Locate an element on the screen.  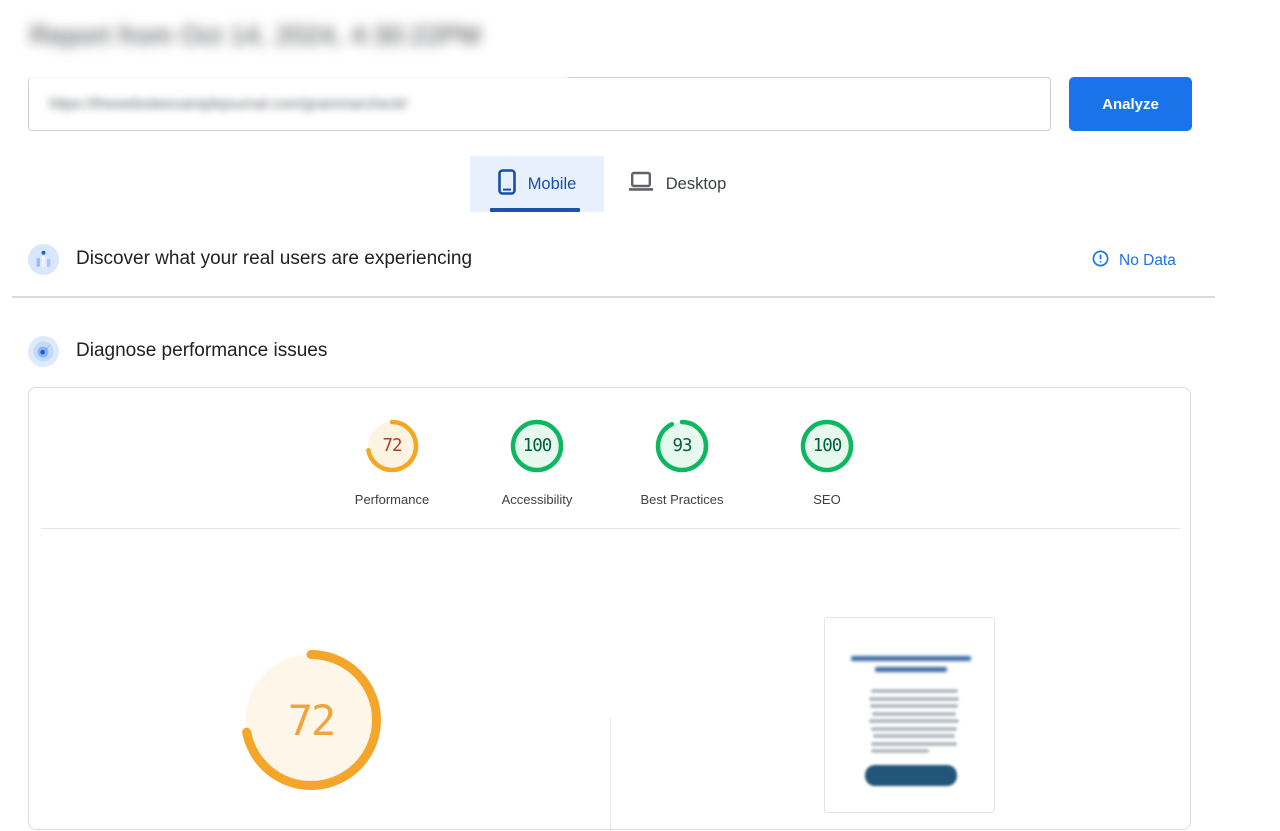
gauge-value: 93 is located at coordinates (682, 446).